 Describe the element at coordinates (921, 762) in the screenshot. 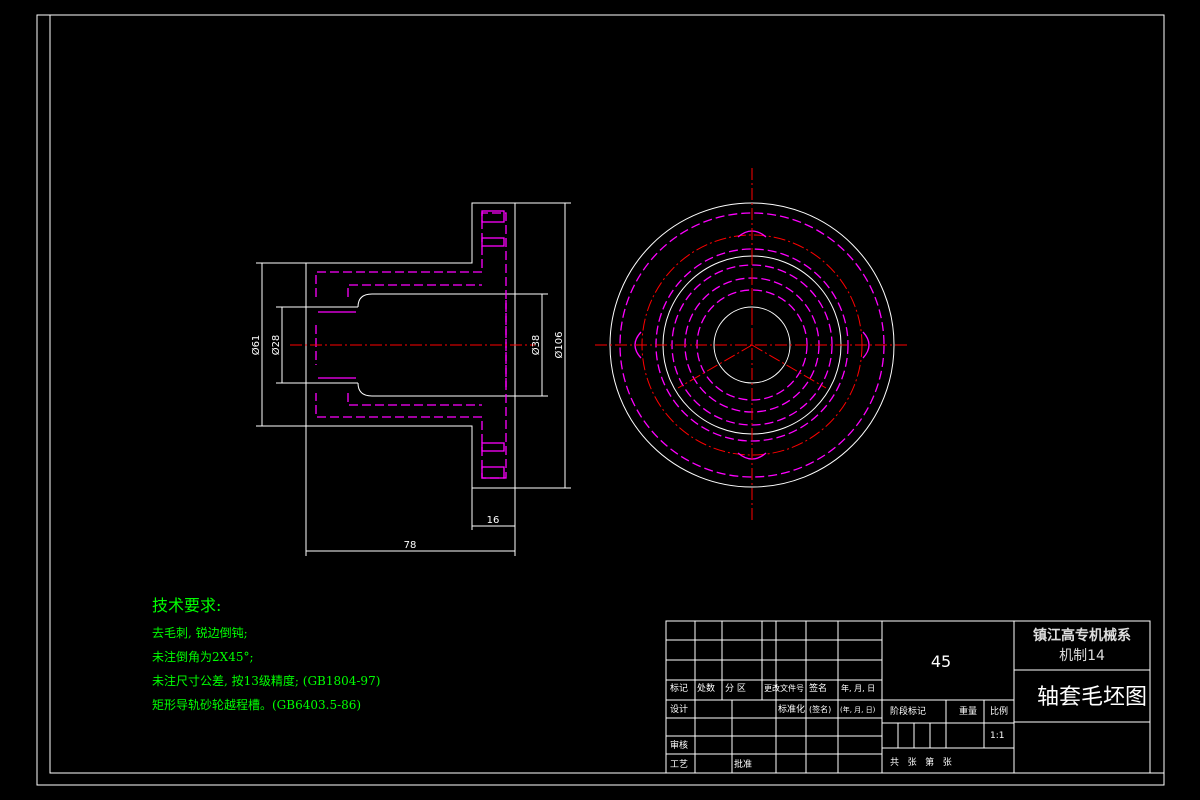

I see `hdr-sheets: 共 张 第 张` at that location.